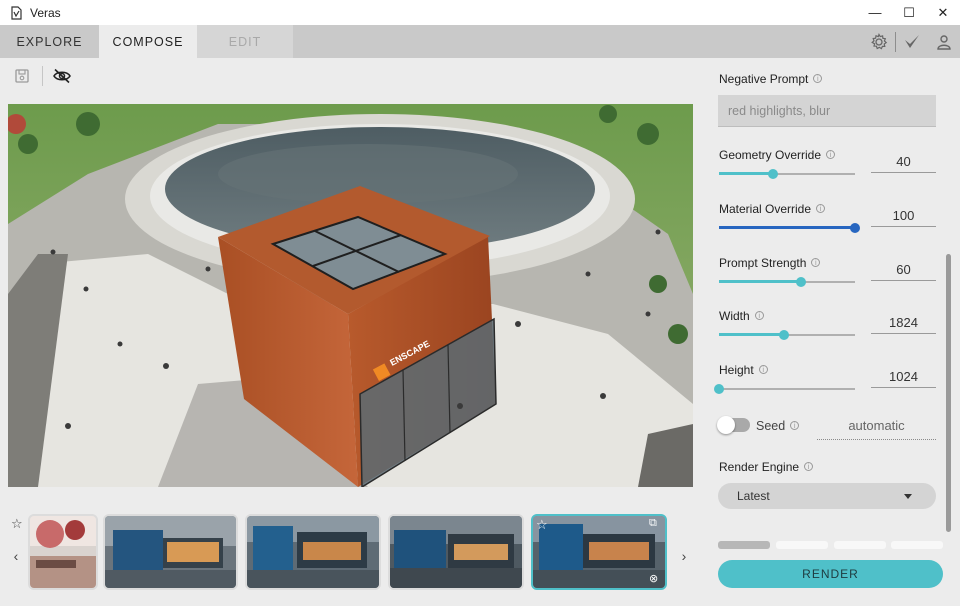 The image size is (960, 606). What do you see at coordinates (830, 574) in the screenshot?
I see `render-button: RENDER` at bounding box center [830, 574].